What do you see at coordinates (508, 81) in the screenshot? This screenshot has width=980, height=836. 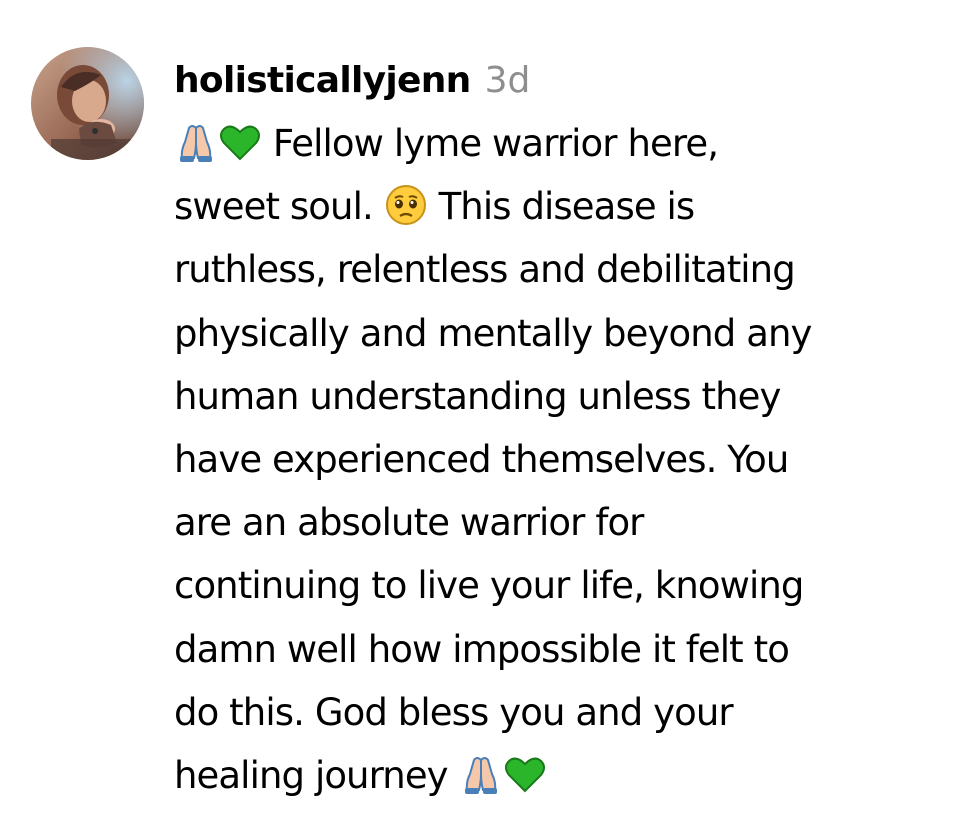 I see `timestamp: 3d` at bounding box center [508, 81].